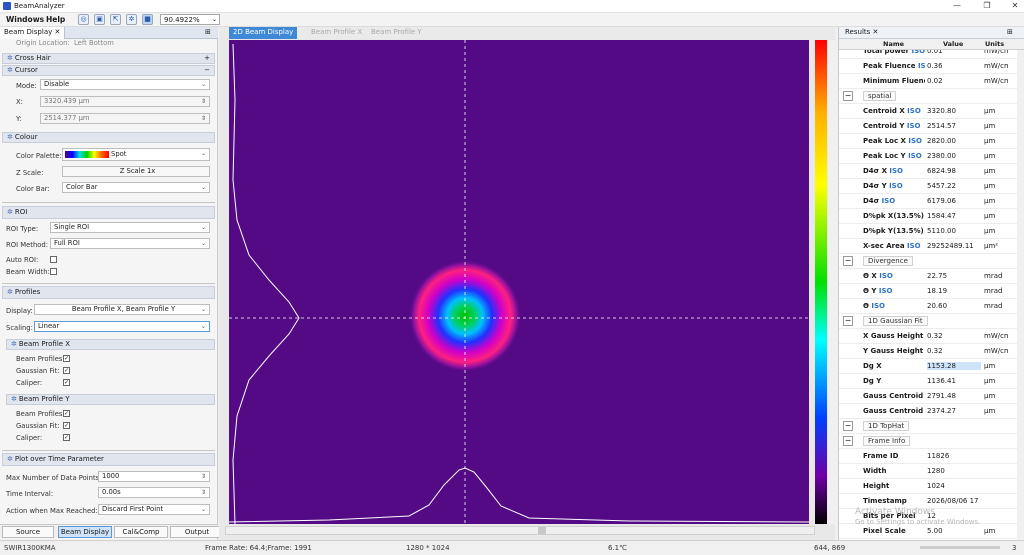 The image size is (1024, 555). I want to click on tab-beam-profile-x: Beam Profile X, so click(336, 33).